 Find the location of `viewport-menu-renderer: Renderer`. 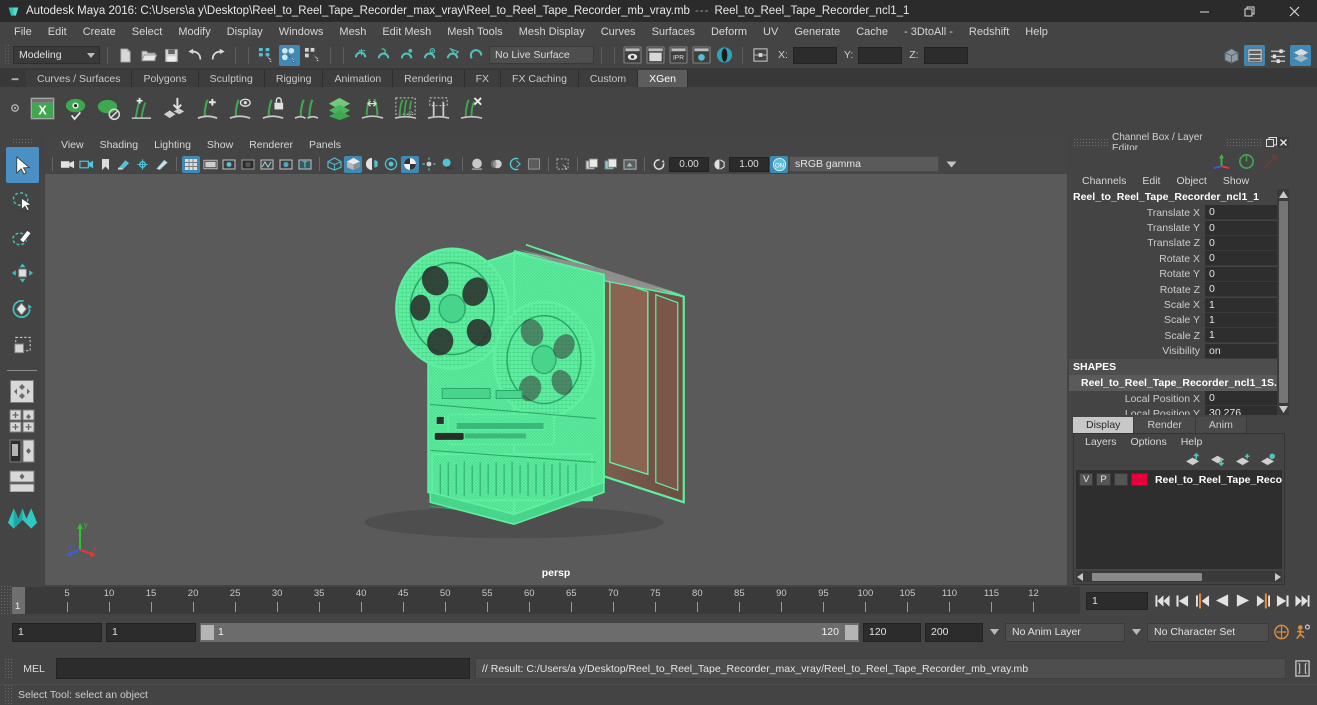

viewport-menu-renderer: Renderer is located at coordinates (271, 145).